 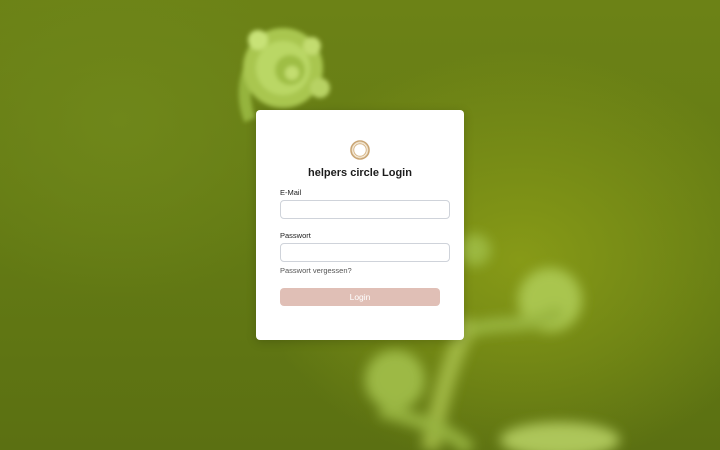 I want to click on email-field, so click(x=365, y=209).